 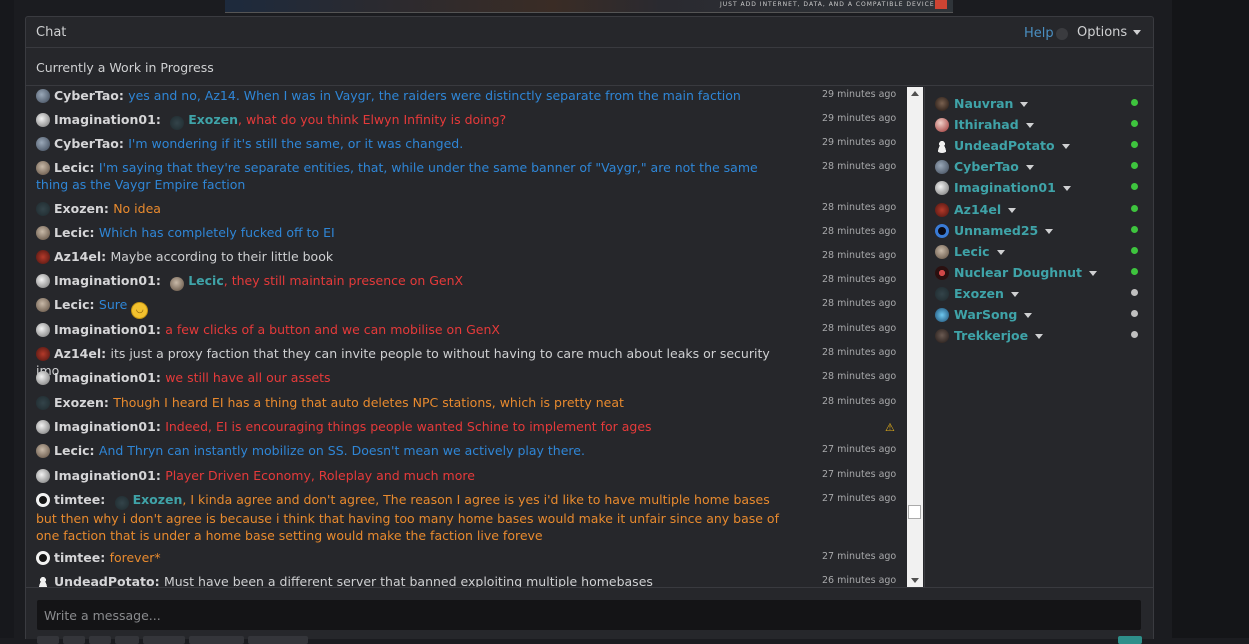 What do you see at coordinates (206, 280) in the screenshot?
I see `mention-name: Lecic` at bounding box center [206, 280].